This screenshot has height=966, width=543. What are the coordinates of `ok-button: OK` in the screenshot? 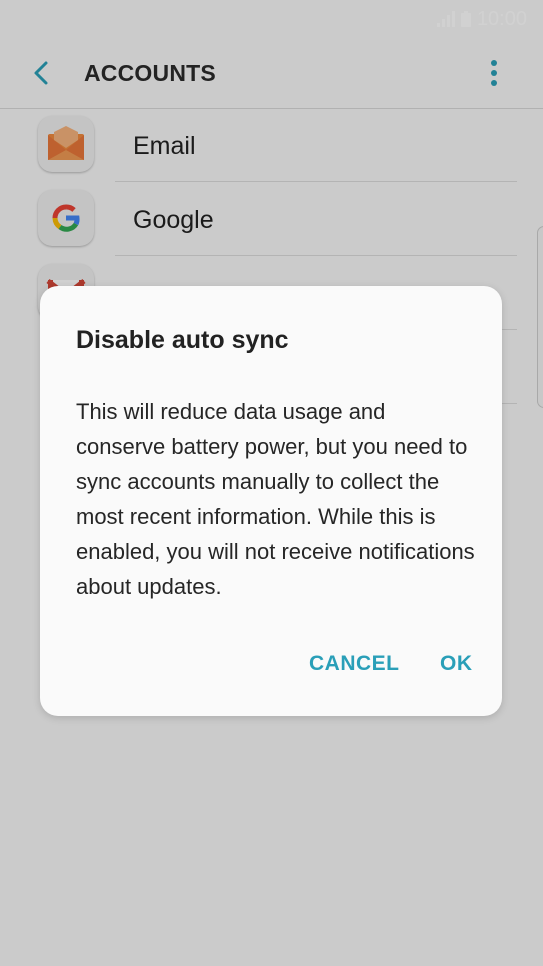 It's located at (456, 664).